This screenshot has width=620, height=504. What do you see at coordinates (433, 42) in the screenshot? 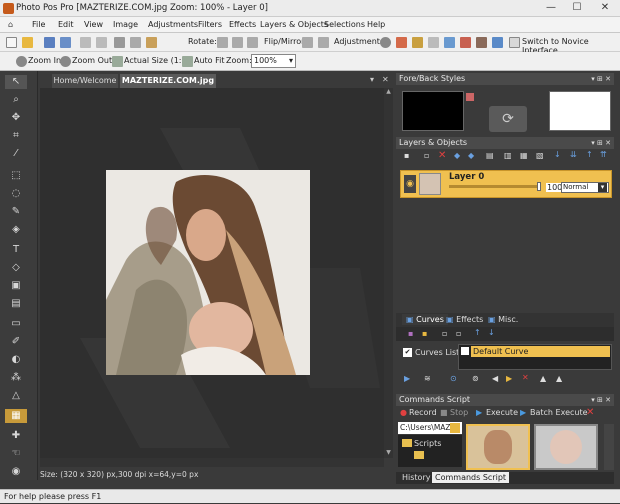
I see `drop-icon` at bounding box center [433, 42].